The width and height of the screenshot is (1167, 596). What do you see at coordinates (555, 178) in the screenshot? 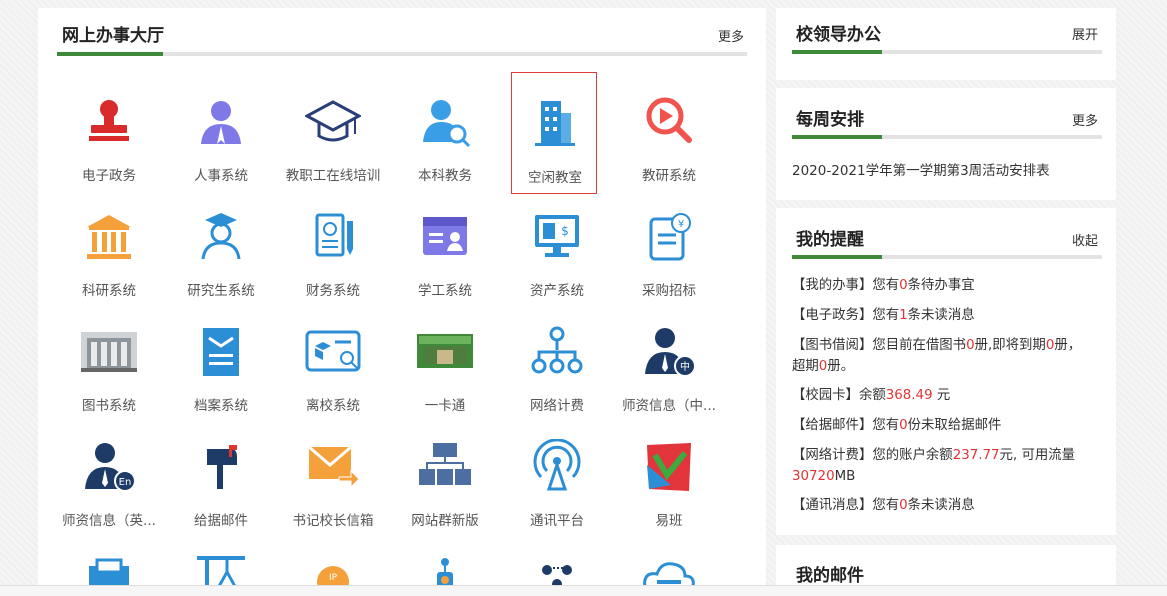
I see `app-label: 空闲教室` at bounding box center [555, 178].